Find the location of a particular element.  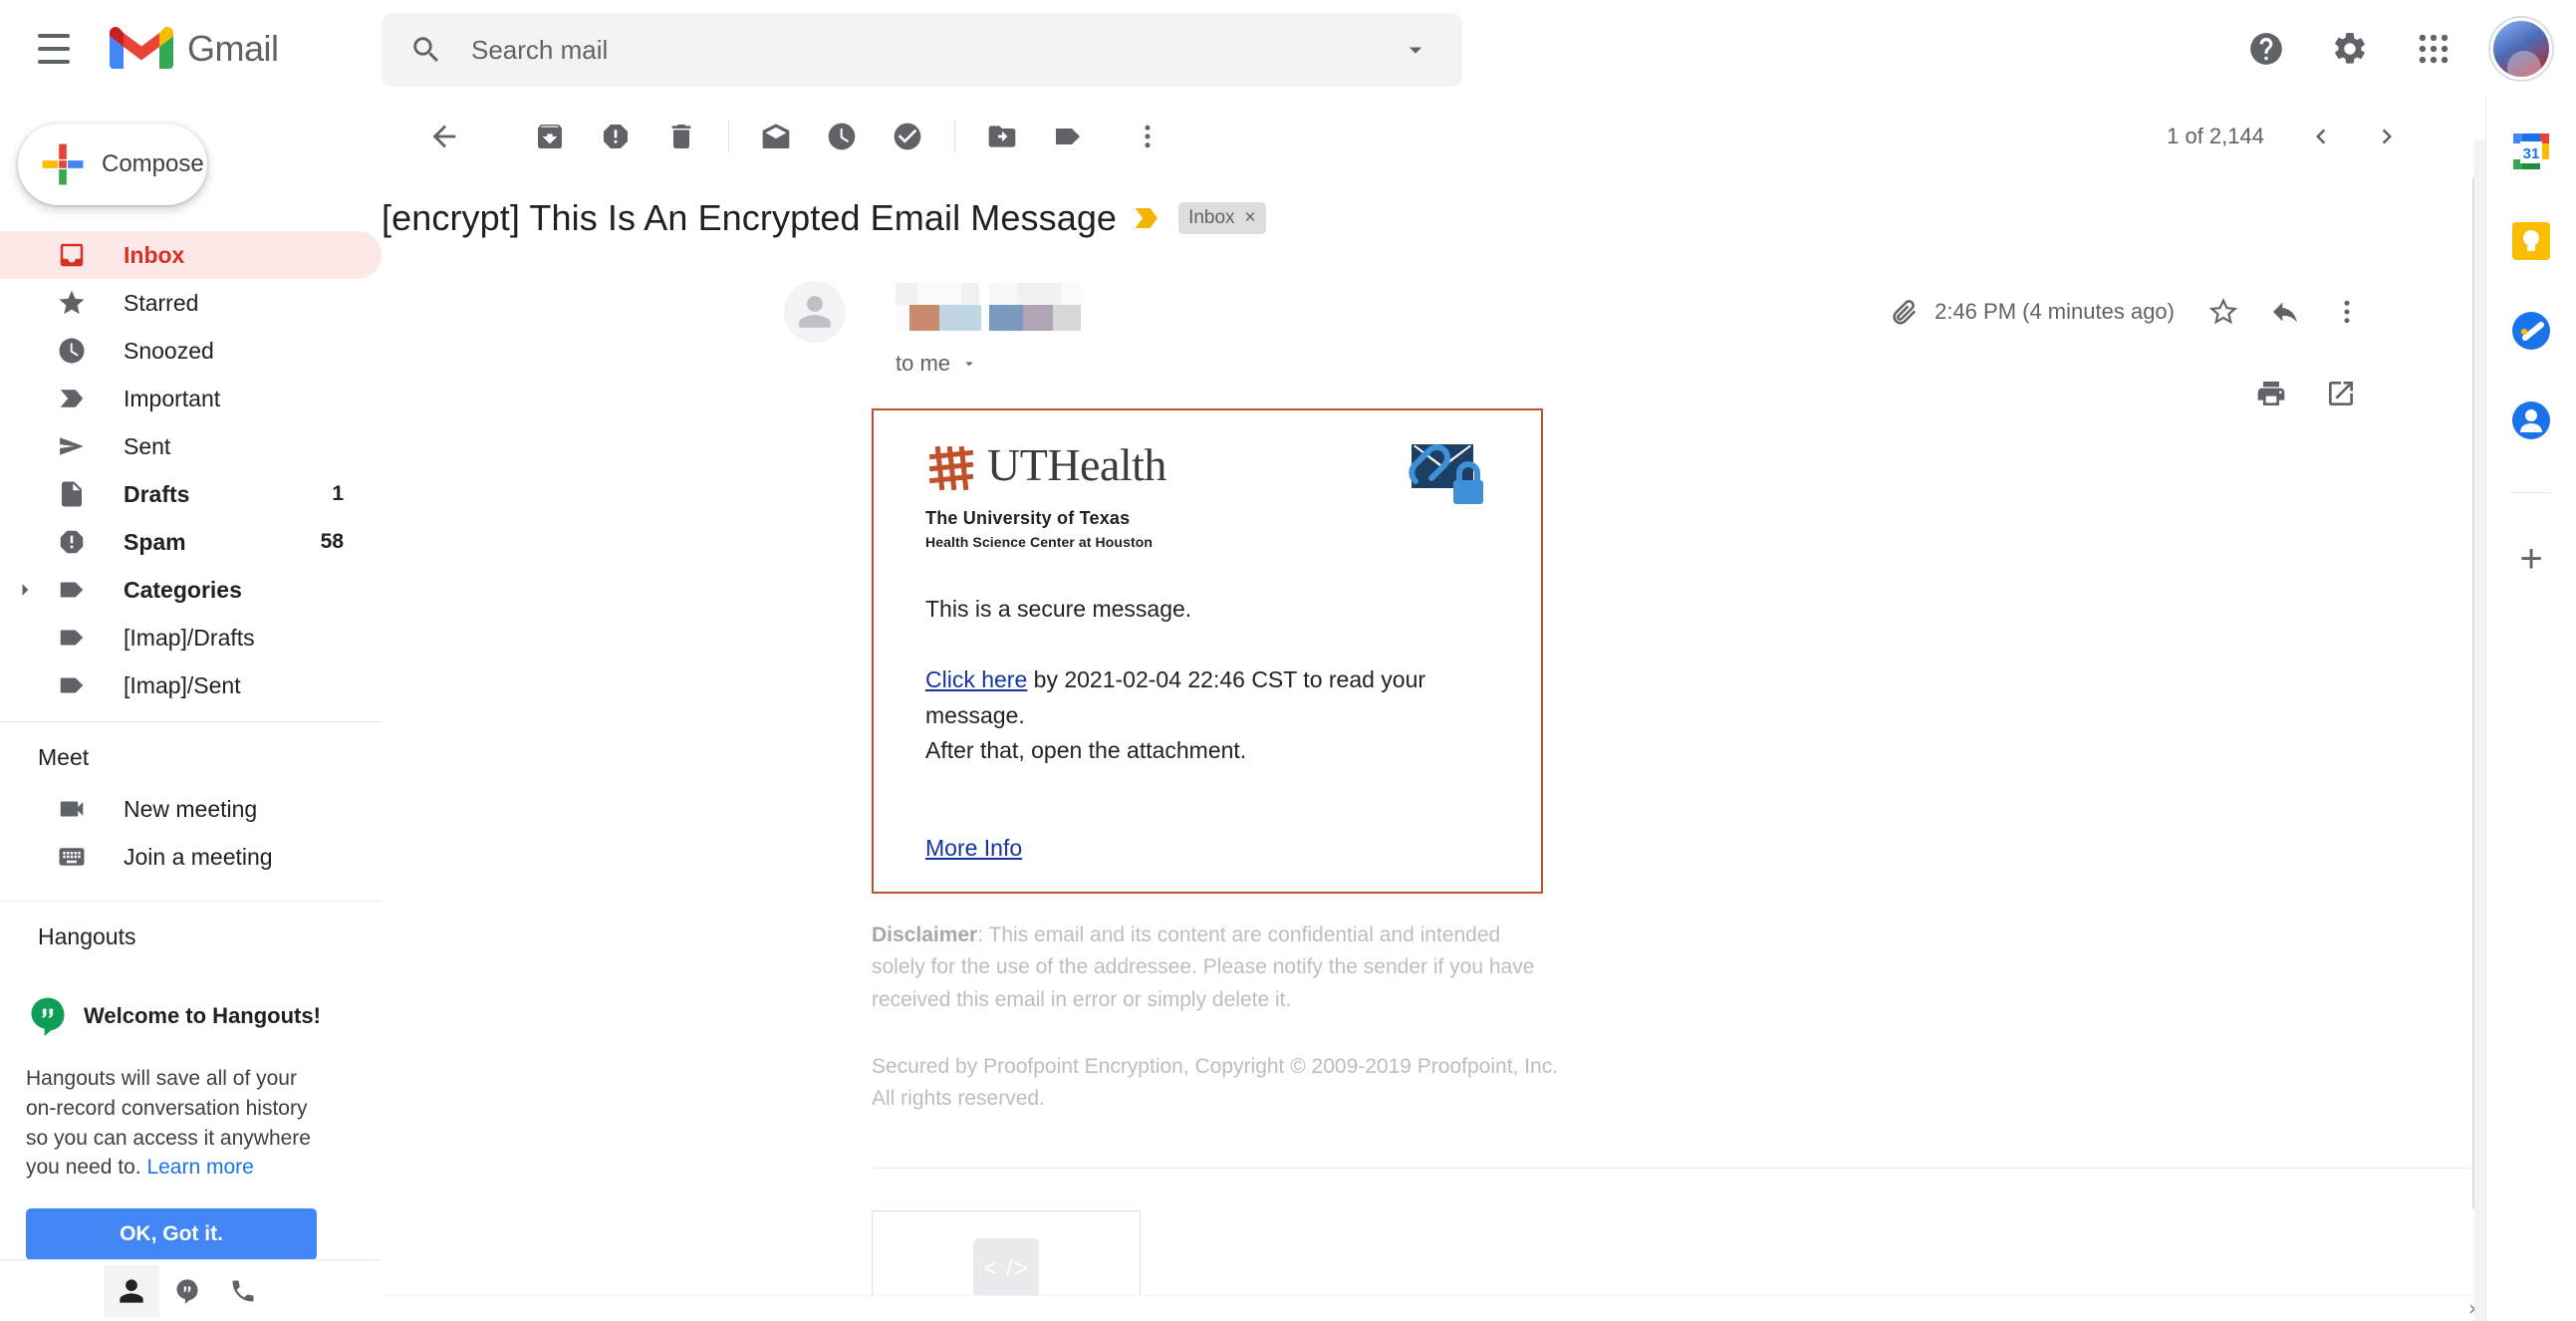

google-contacts-icon is located at coordinates (2531, 420).